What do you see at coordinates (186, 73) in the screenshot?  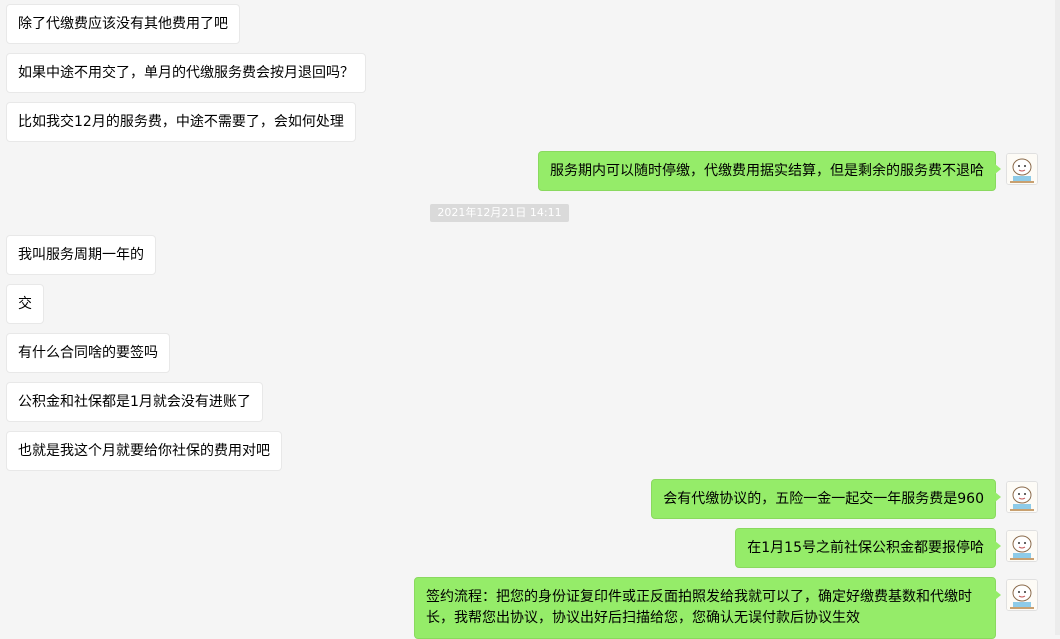 I see `incoming-message: 如果中途不用交了，单月的代缴服务费会按月退回吗？` at bounding box center [186, 73].